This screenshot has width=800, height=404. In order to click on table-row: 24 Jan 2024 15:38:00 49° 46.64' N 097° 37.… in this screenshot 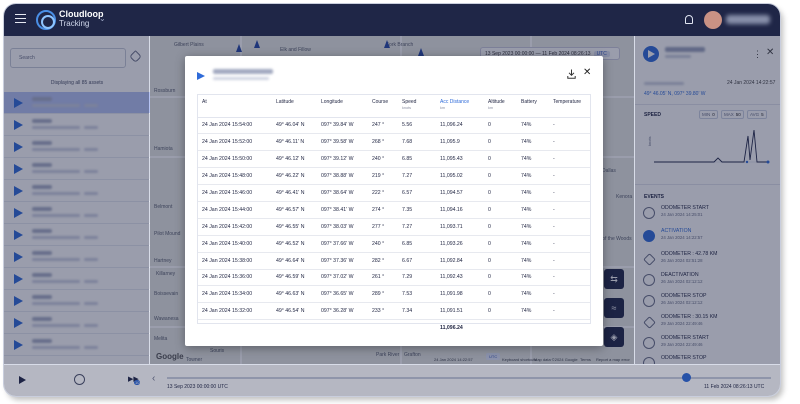, I will do `click(394, 261)`.